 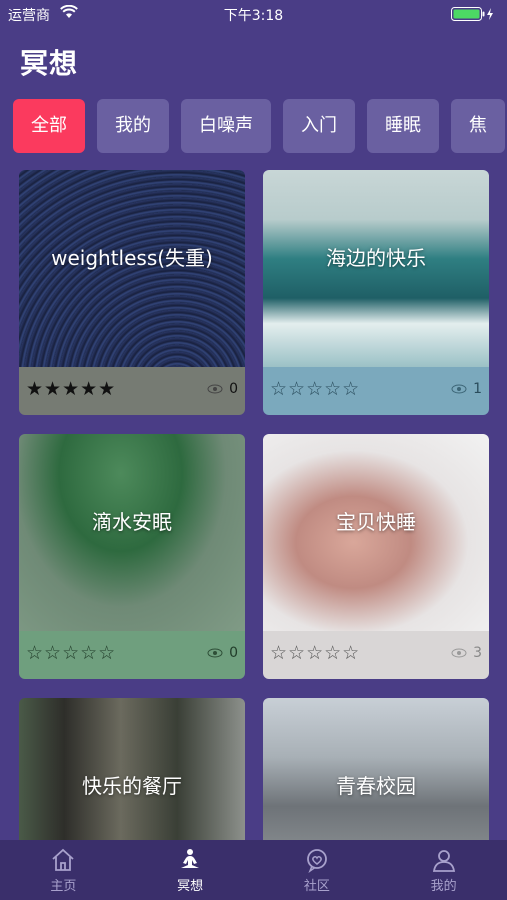 What do you see at coordinates (190, 858) in the screenshot?
I see `meditation-icon` at bounding box center [190, 858].